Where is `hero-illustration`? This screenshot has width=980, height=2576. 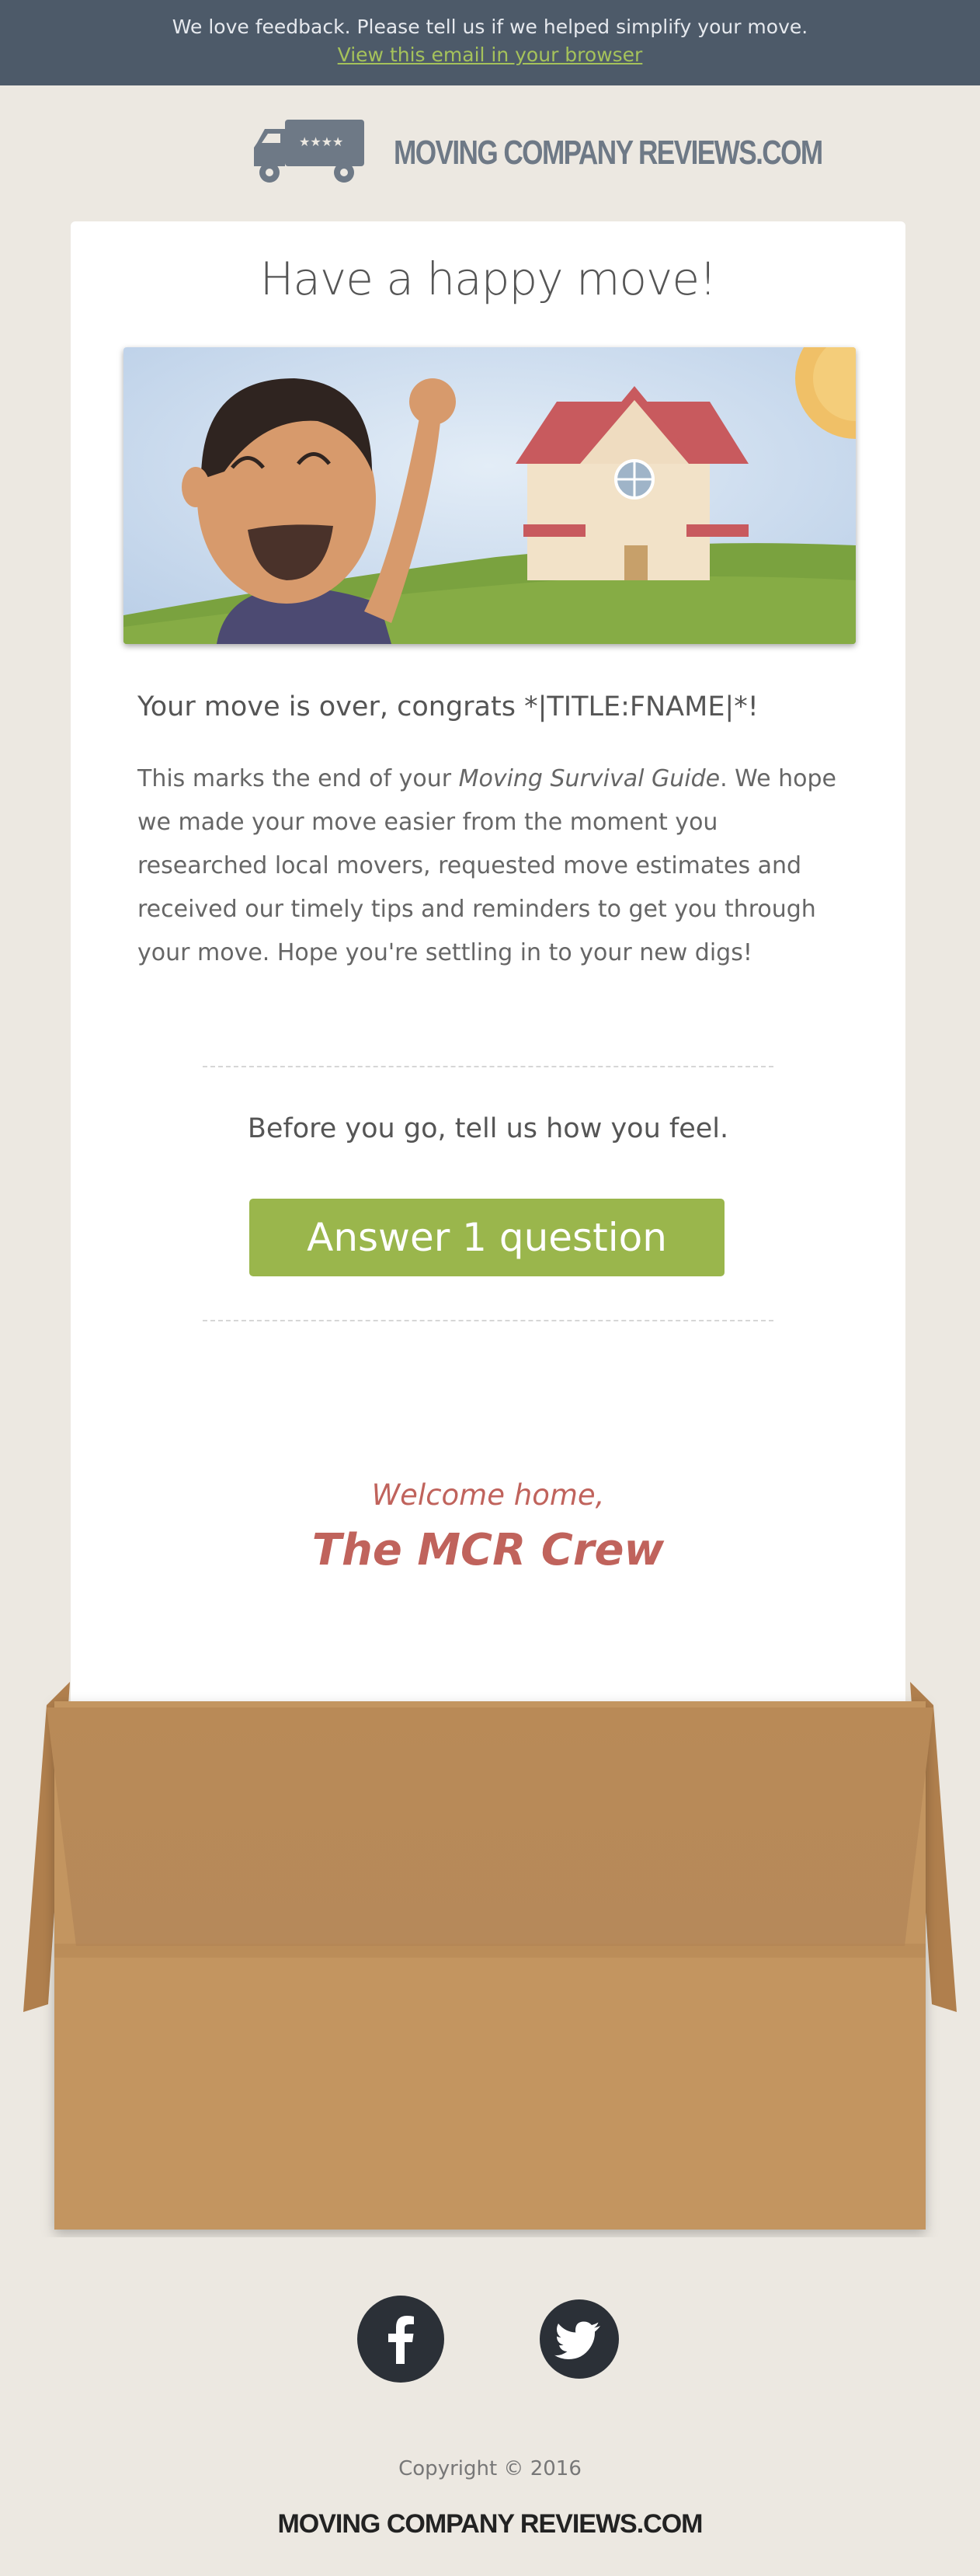 hero-illustration is located at coordinates (489, 495).